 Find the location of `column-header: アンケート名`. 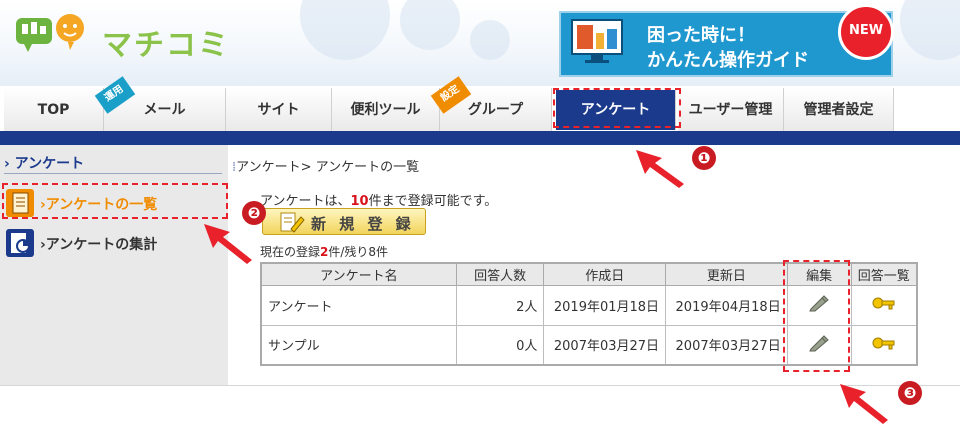

column-header: アンケート名 is located at coordinates (358, 274).